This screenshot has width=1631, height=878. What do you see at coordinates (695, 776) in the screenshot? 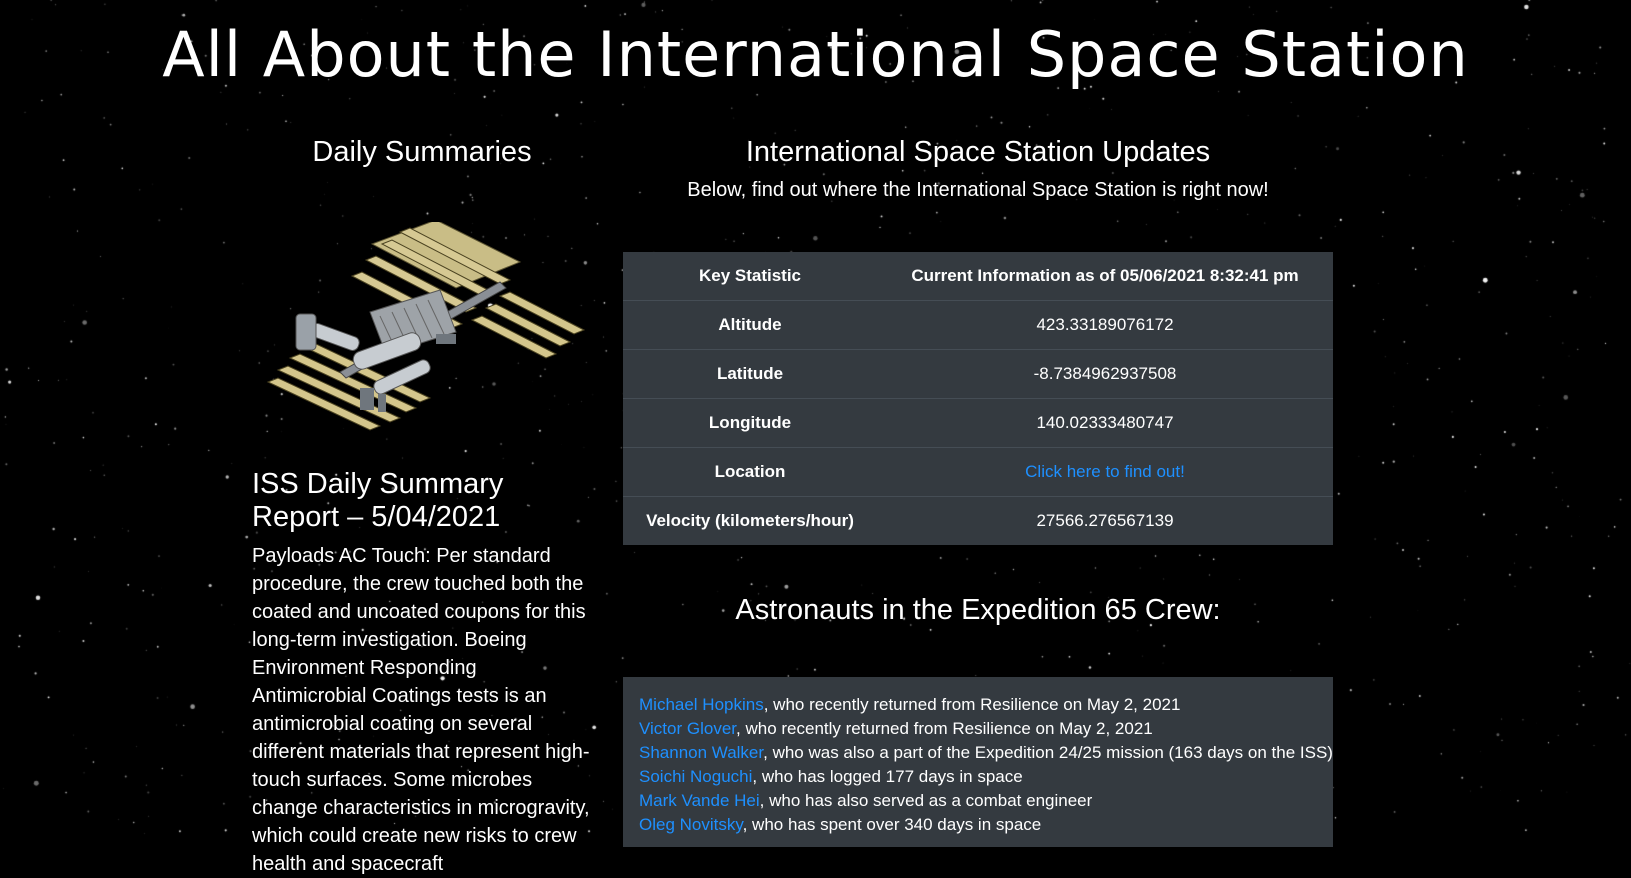
I see `astronaut-link: Soichi Noguchi` at bounding box center [695, 776].